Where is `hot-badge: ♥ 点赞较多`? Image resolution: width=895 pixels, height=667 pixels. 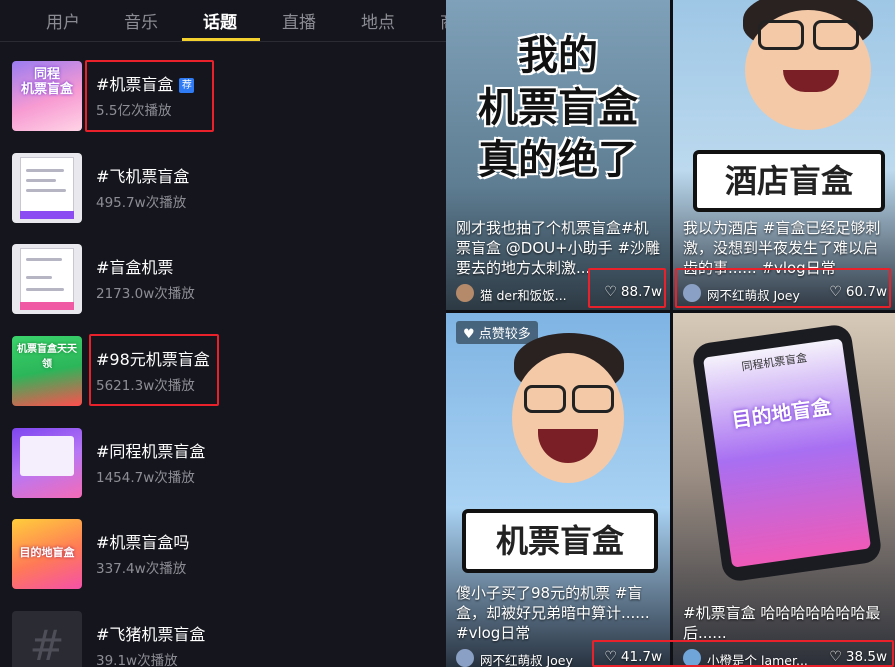
hot-badge: ♥ 点赞较多 is located at coordinates (497, 332).